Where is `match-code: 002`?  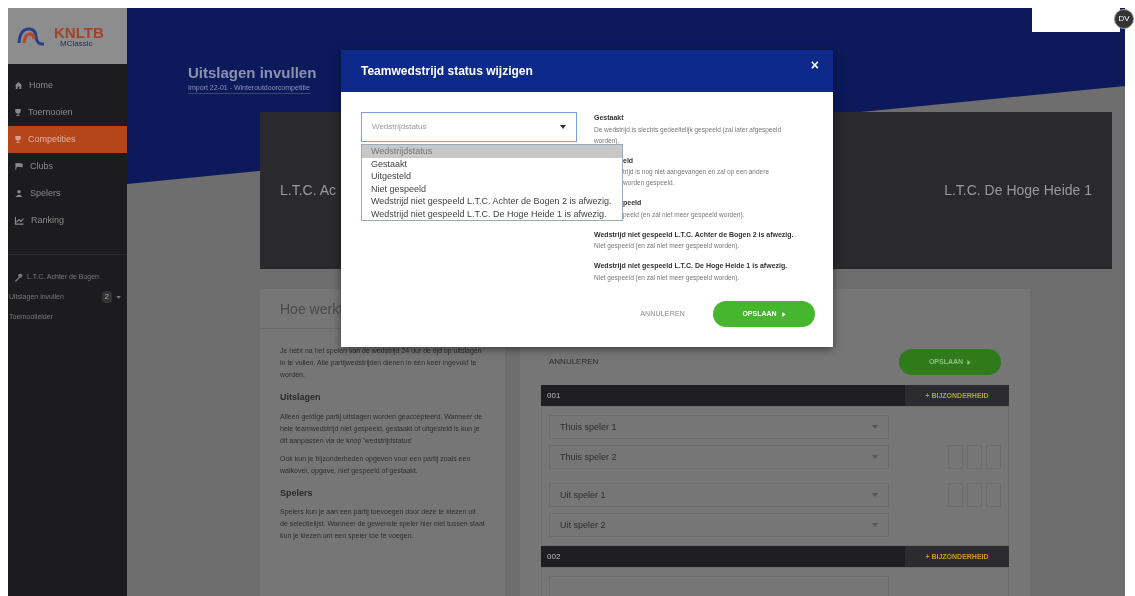
match-code: 002 is located at coordinates (554, 556).